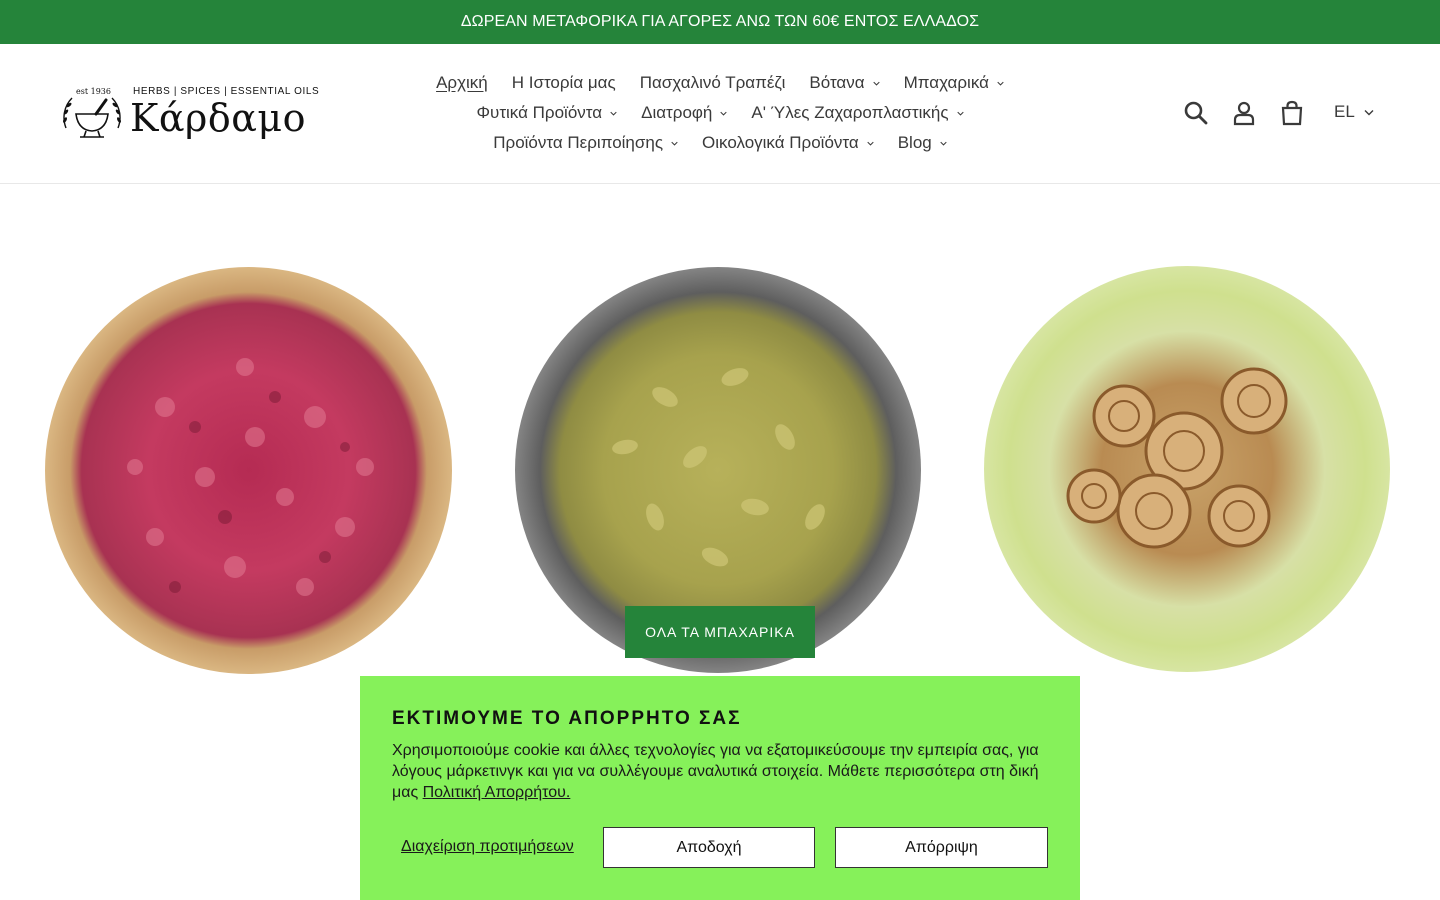 This screenshot has height=900, width=1440. I want to click on nav-herbal-products: Φυτικά Προϊόντα, so click(546, 113).